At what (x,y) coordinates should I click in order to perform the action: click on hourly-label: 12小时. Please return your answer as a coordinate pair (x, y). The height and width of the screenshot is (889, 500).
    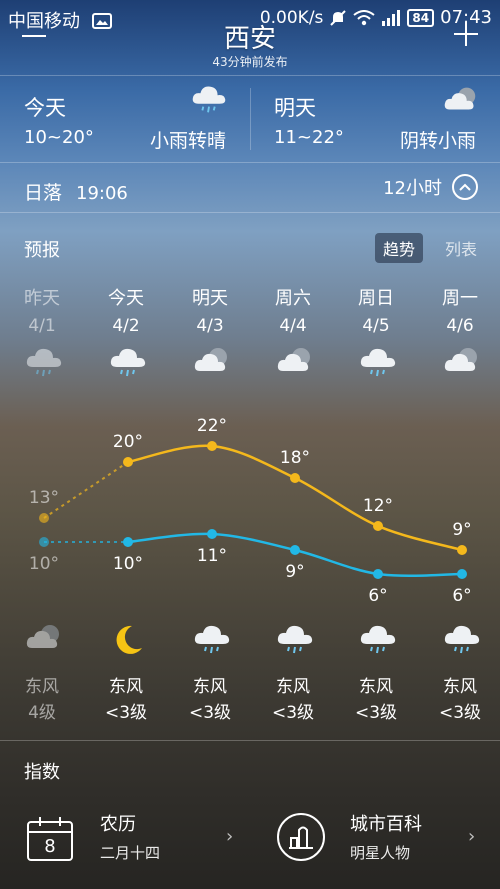
    Looking at the image, I should click on (412, 188).